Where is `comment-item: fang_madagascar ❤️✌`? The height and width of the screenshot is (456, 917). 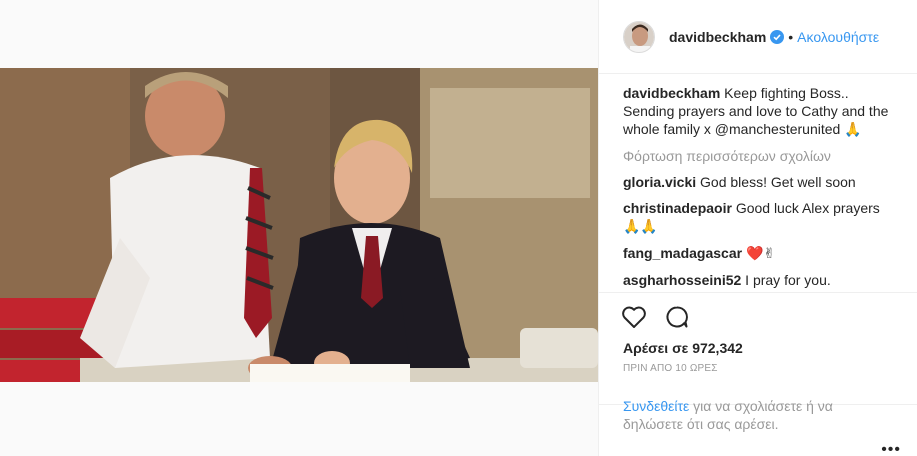 comment-item: fang_madagascar ❤️✌ is located at coordinates (762, 253).